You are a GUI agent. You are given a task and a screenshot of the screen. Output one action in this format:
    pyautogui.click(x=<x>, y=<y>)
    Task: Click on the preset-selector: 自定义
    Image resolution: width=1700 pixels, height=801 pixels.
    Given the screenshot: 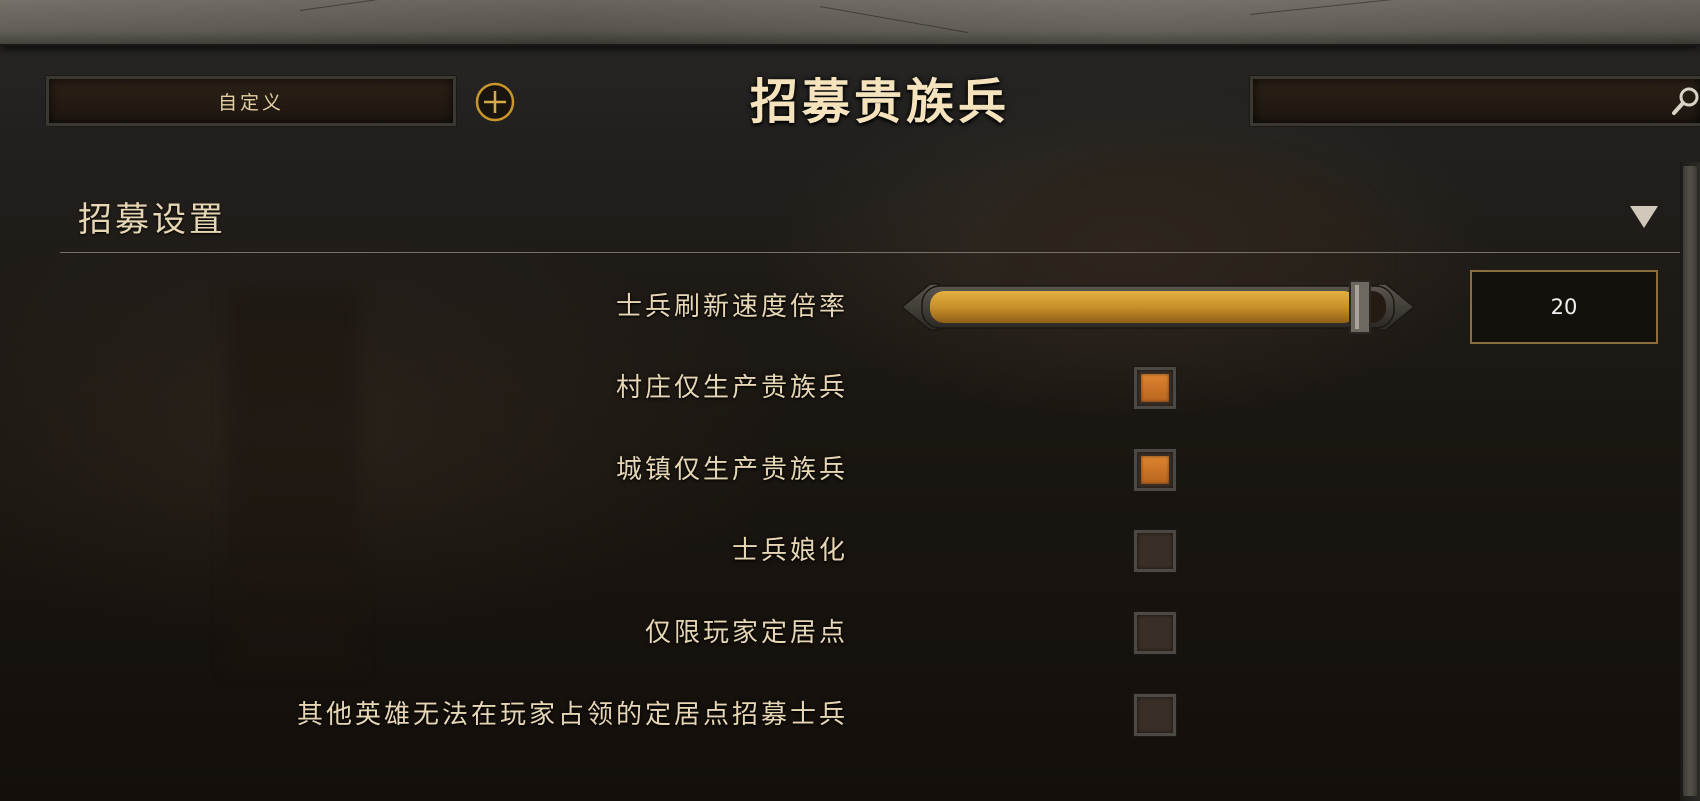 What is the action you would take?
    pyautogui.click(x=251, y=101)
    